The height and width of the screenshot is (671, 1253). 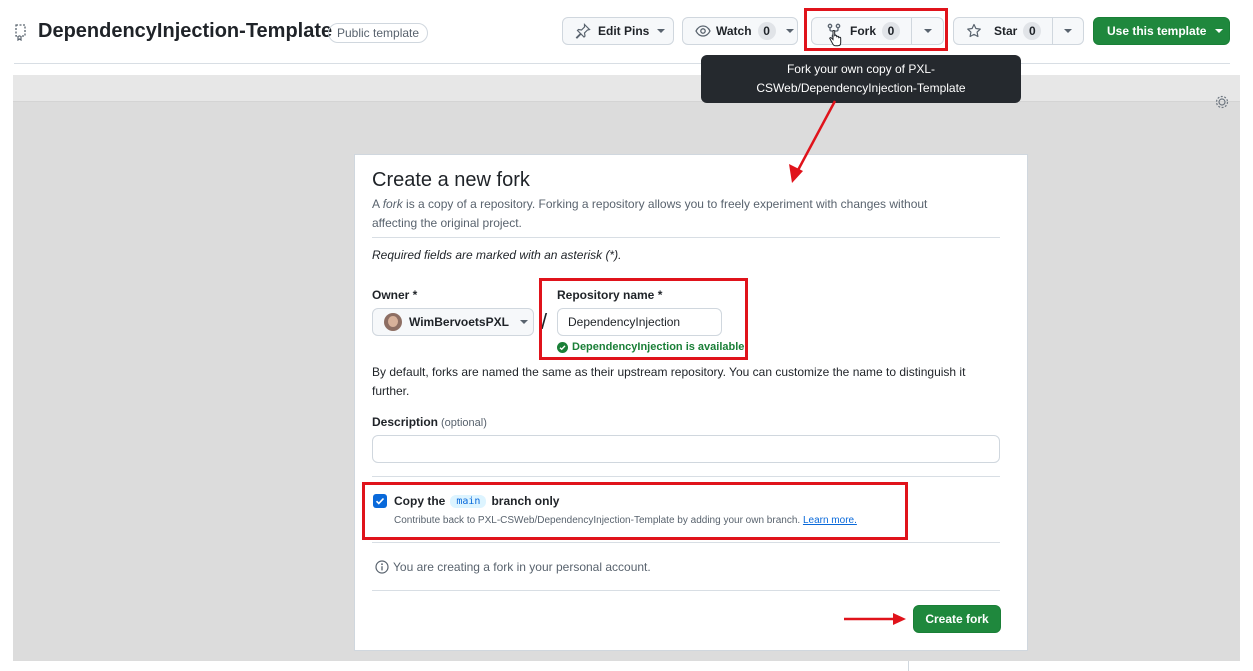 I want to click on description-input, so click(x=686, y=449).